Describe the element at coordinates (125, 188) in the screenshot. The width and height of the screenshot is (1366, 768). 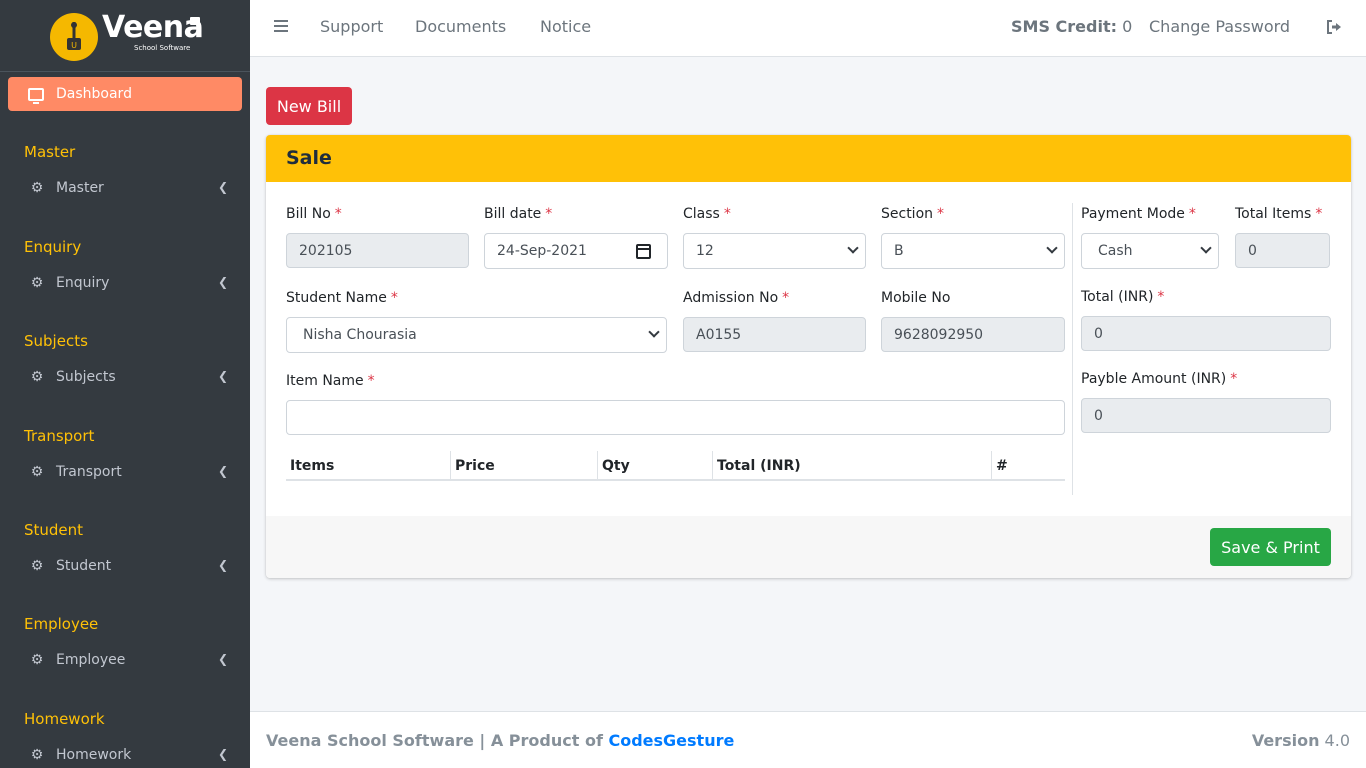
I see `sidebar-item-master: ⚙ Master ❮` at that location.